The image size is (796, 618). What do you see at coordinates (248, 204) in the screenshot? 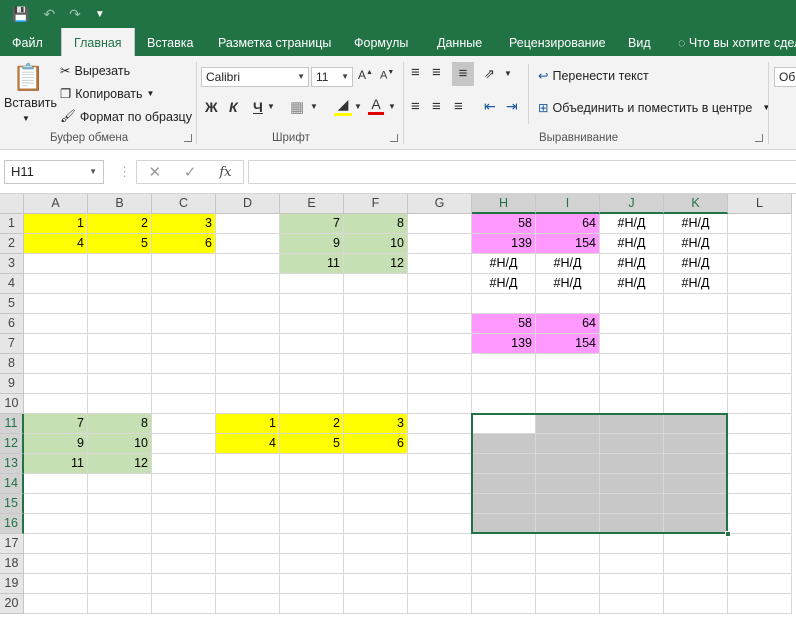
I see `column-header-d: D` at bounding box center [248, 204].